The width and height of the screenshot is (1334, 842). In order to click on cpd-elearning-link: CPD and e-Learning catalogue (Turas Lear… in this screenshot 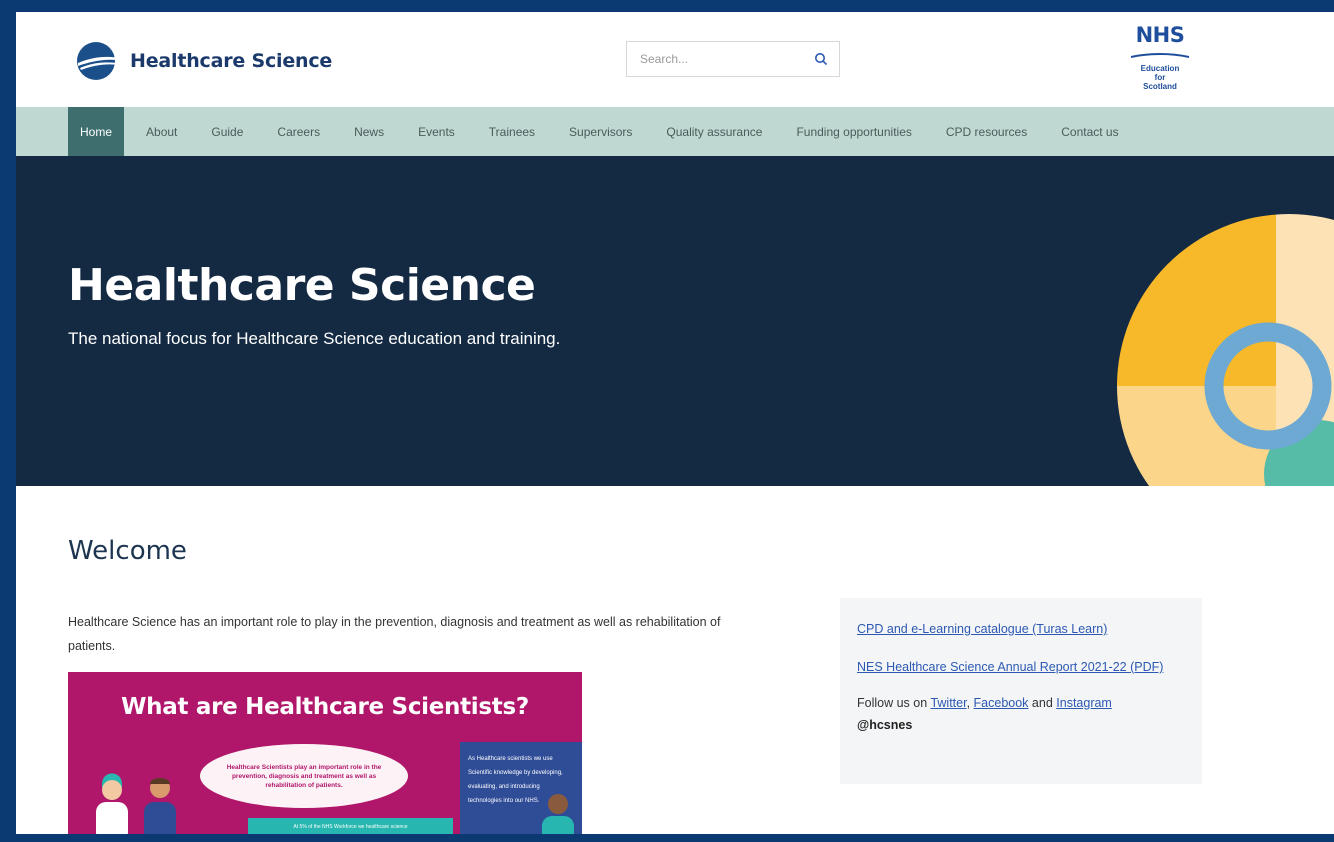, I will do `click(1021, 629)`.